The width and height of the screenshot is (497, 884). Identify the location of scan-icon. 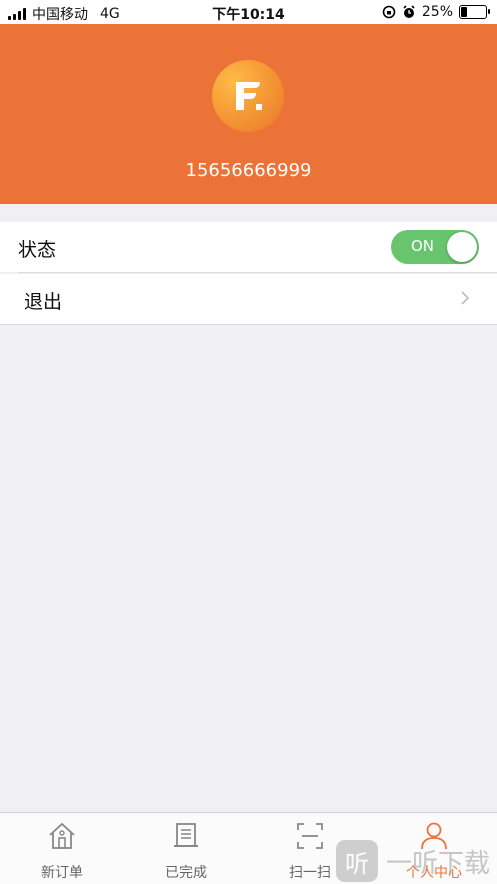
(310, 836).